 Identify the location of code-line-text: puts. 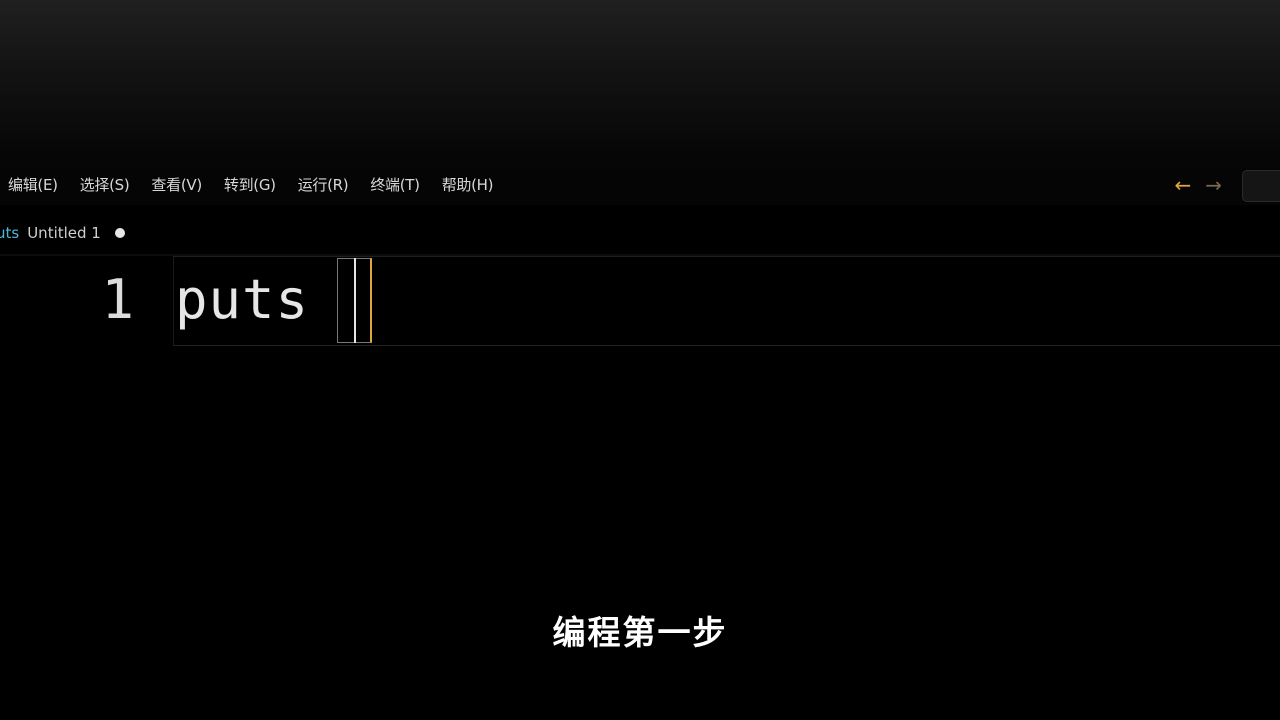
(259, 300).